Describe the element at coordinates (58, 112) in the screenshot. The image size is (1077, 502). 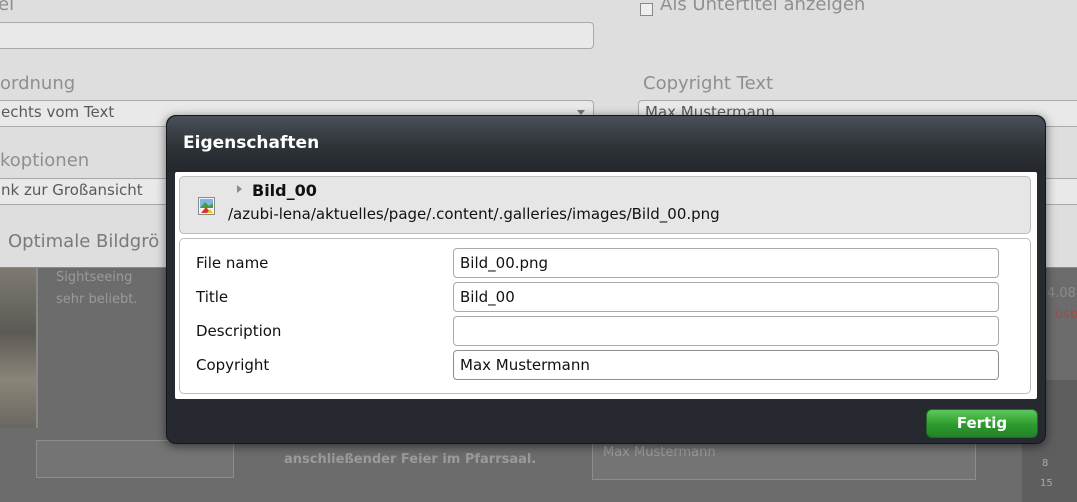
I see `bg-arrangement-value: echts vom Text` at that location.